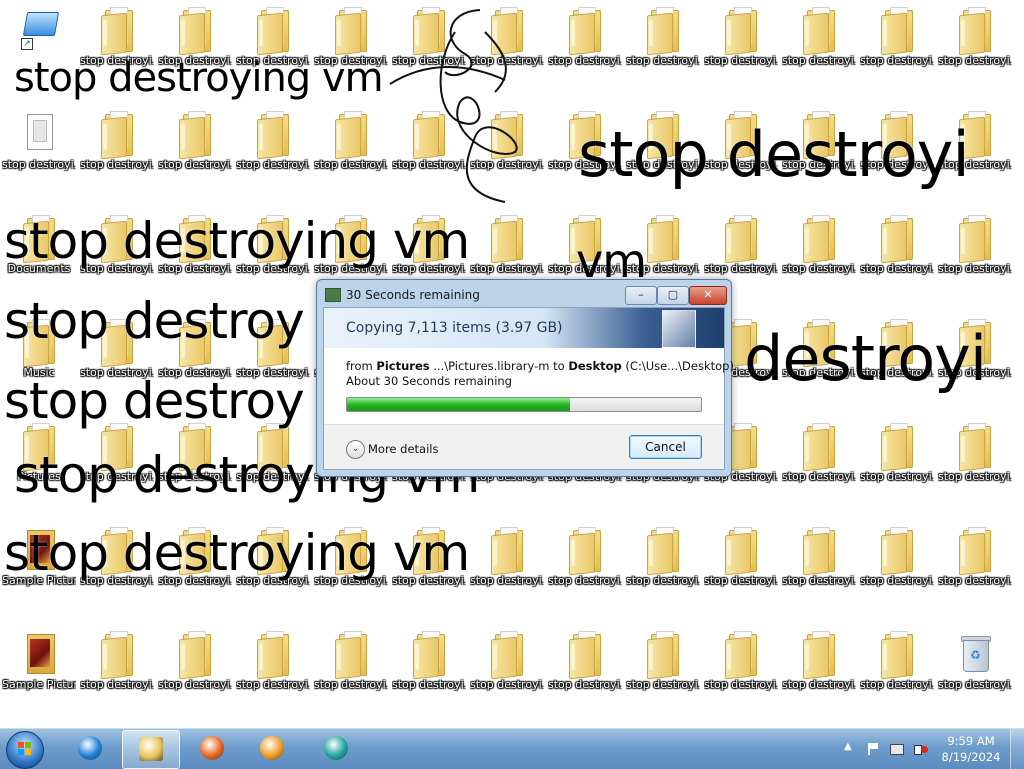  I want to click on minimize-button: –, so click(641, 295).